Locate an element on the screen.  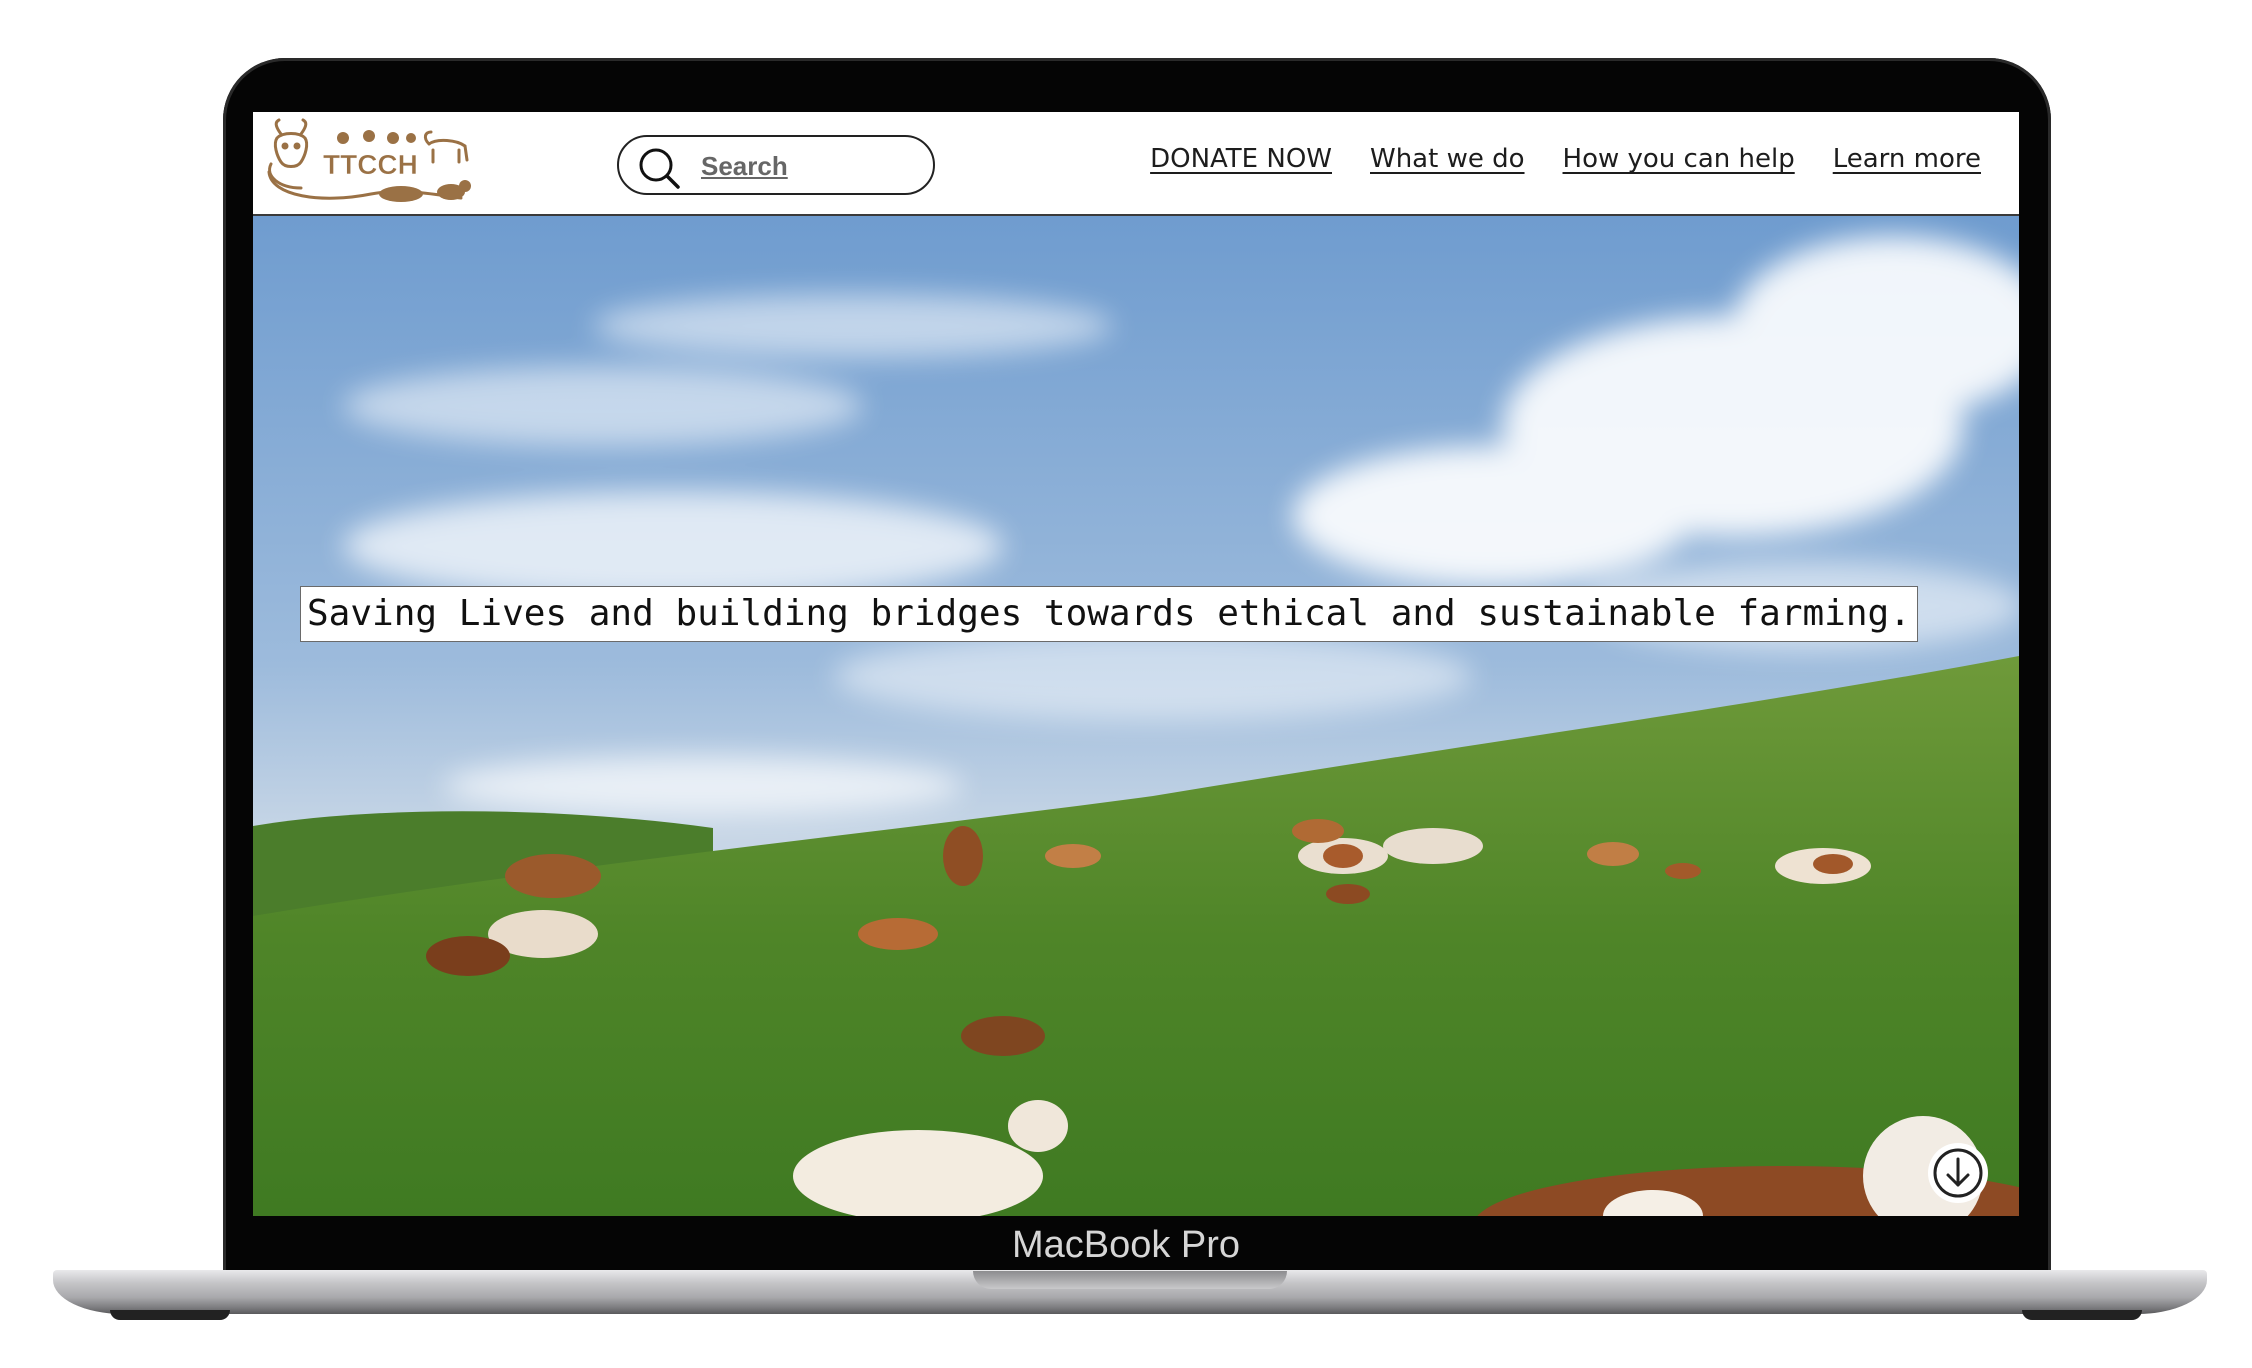
search-icon is located at coordinates (659, 168).